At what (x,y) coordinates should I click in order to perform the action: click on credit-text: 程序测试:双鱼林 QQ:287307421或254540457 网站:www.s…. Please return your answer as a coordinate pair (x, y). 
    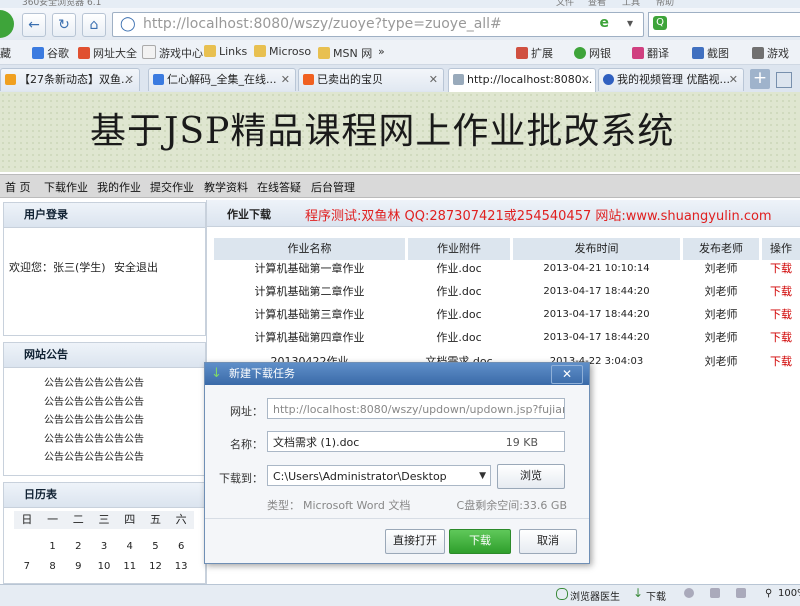
    Looking at the image, I should click on (538, 216).